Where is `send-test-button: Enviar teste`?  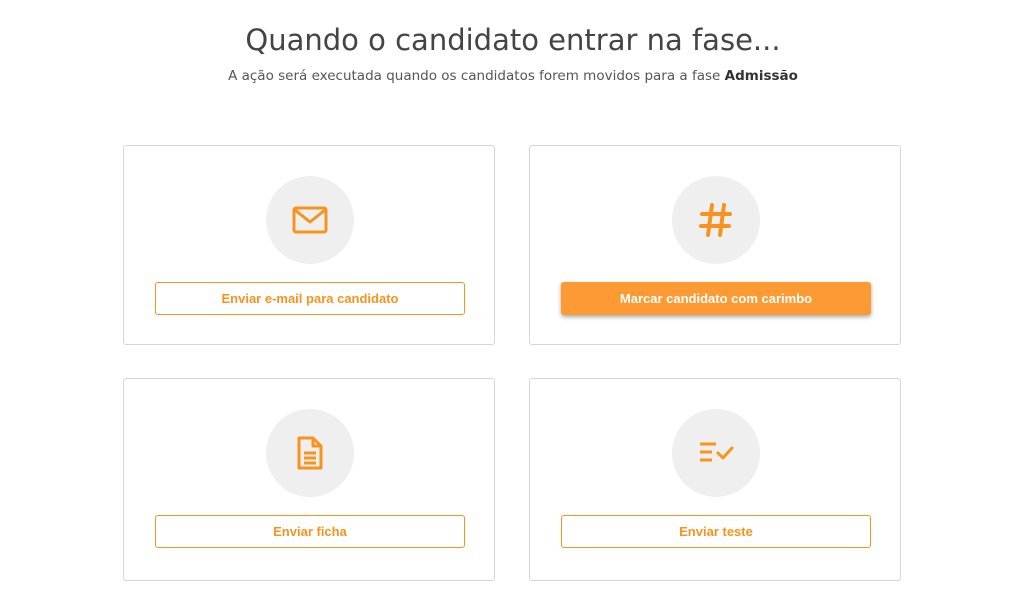 send-test-button: Enviar teste is located at coordinates (716, 531).